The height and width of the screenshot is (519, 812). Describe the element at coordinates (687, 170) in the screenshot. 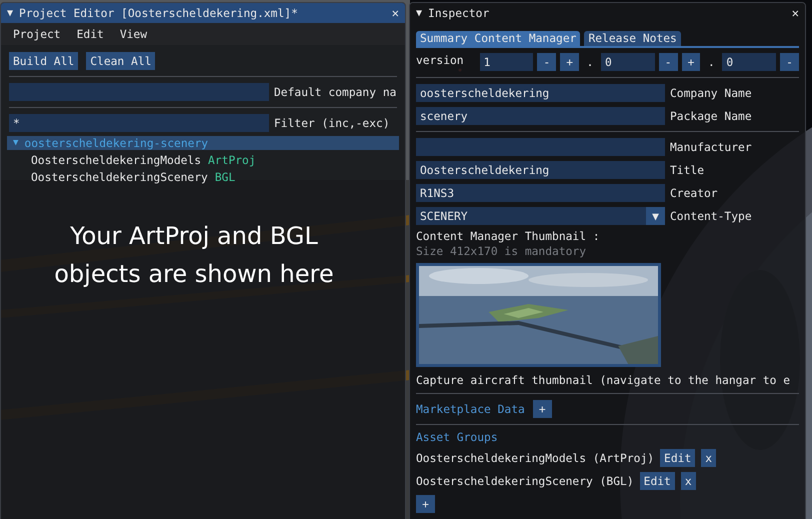

I see `field-label: Title` at that location.